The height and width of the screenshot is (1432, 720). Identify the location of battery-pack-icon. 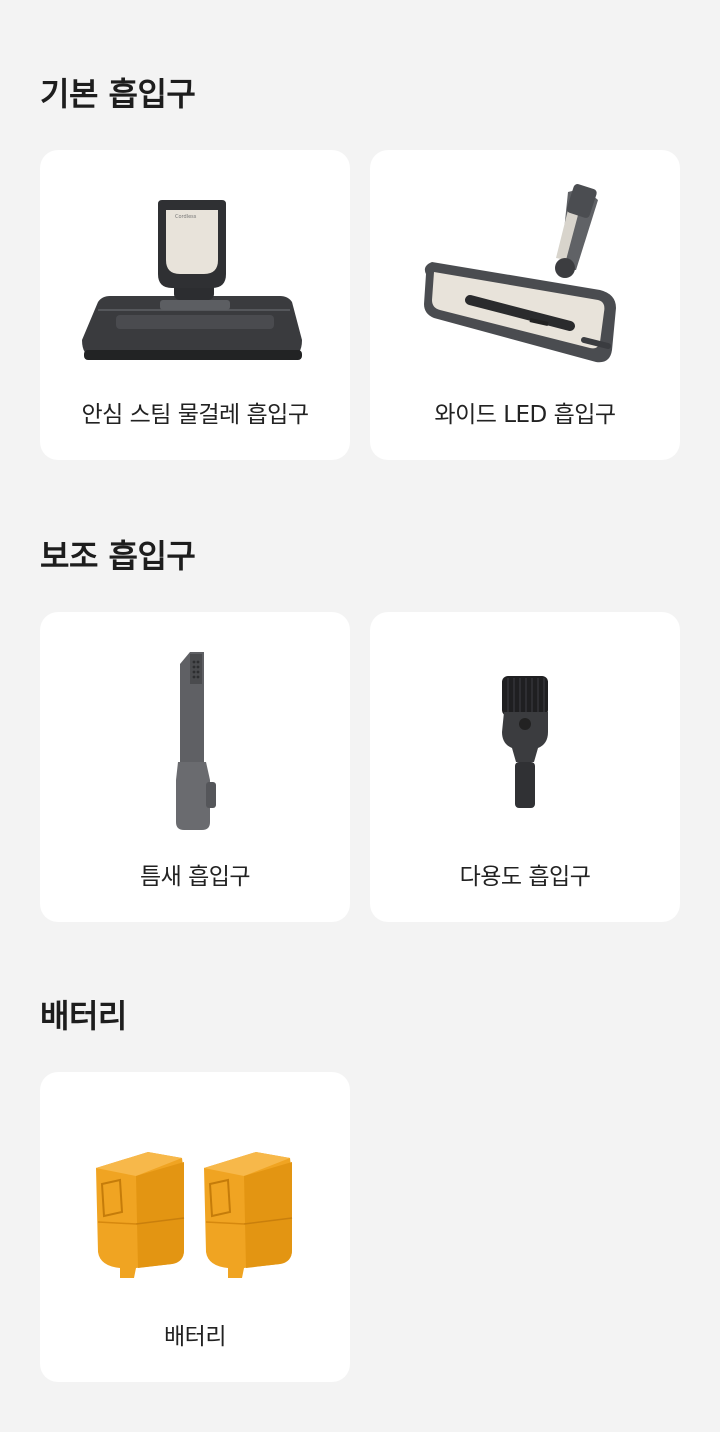
(195, 1192).